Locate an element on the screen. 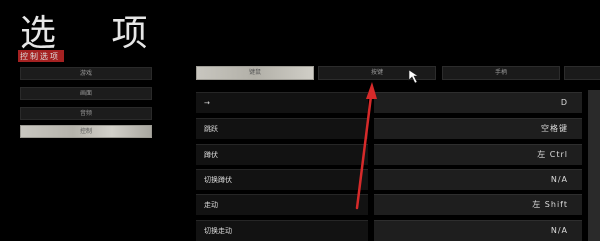 The height and width of the screenshot is (241, 600). annotation-overlay is located at coordinates (387, 139).